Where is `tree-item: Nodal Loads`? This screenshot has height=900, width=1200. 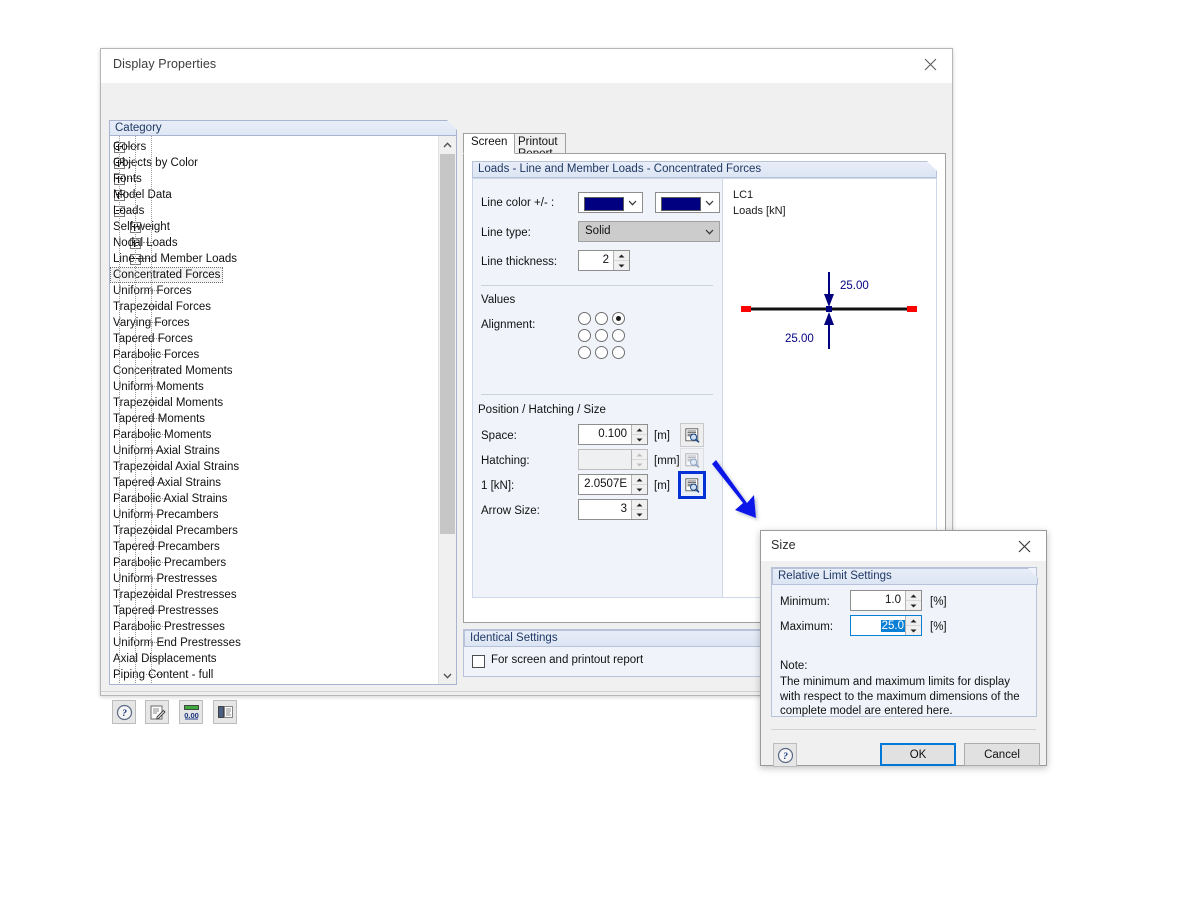
tree-item: Nodal Loads is located at coordinates (274, 243).